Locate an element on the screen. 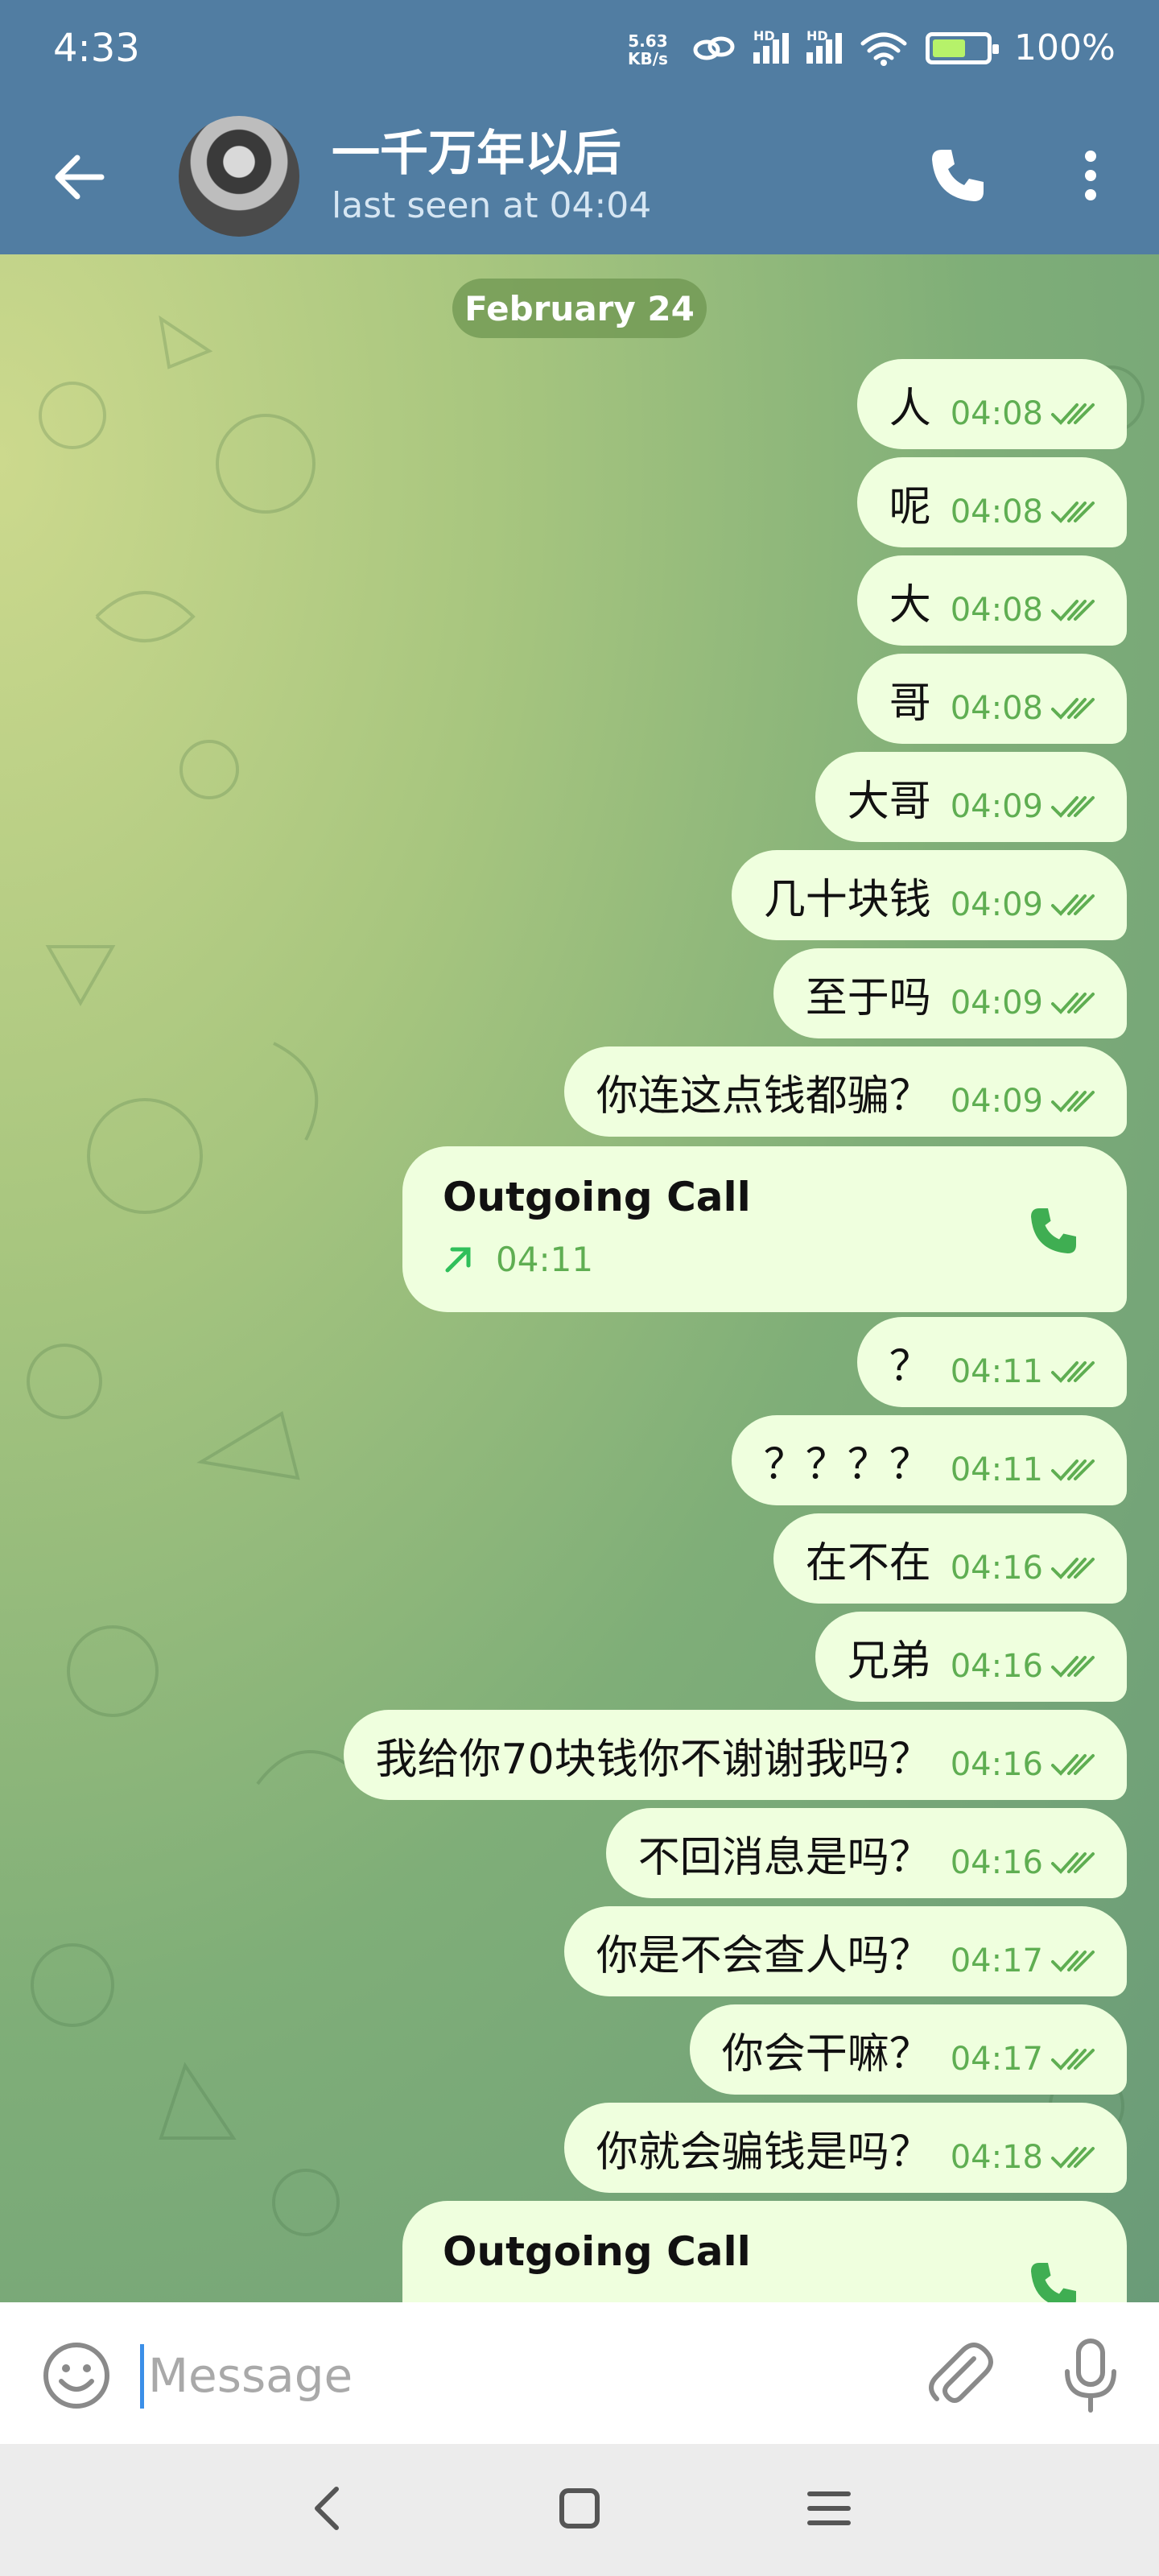 Image resolution: width=1159 pixels, height=2576 pixels. message-bubble: 不回消息是吗？ 04:16 is located at coordinates (866, 1853).